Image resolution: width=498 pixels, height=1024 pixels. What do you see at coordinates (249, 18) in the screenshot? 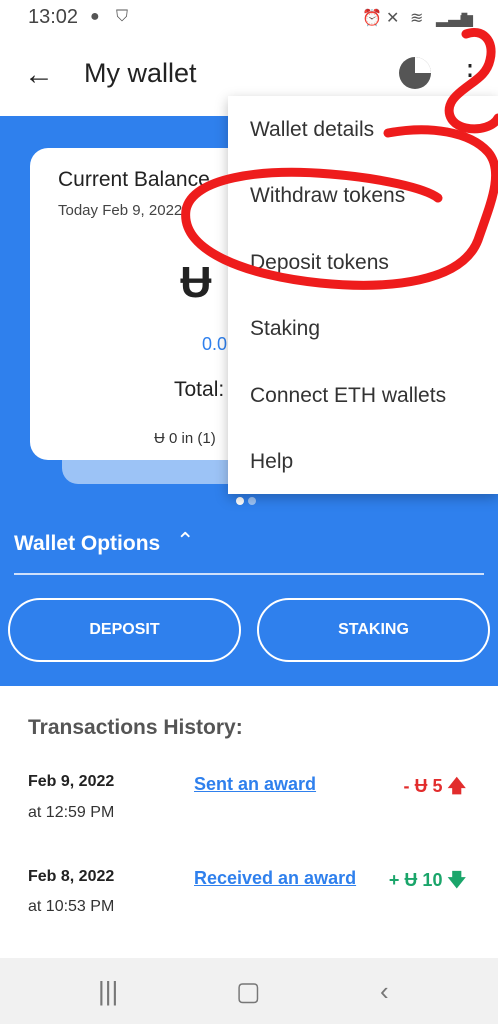
I see `status-bar: 13:02 ● ⛉ ⏰ ✕ ≋ ▂▃▅ ▮` at bounding box center [249, 18].